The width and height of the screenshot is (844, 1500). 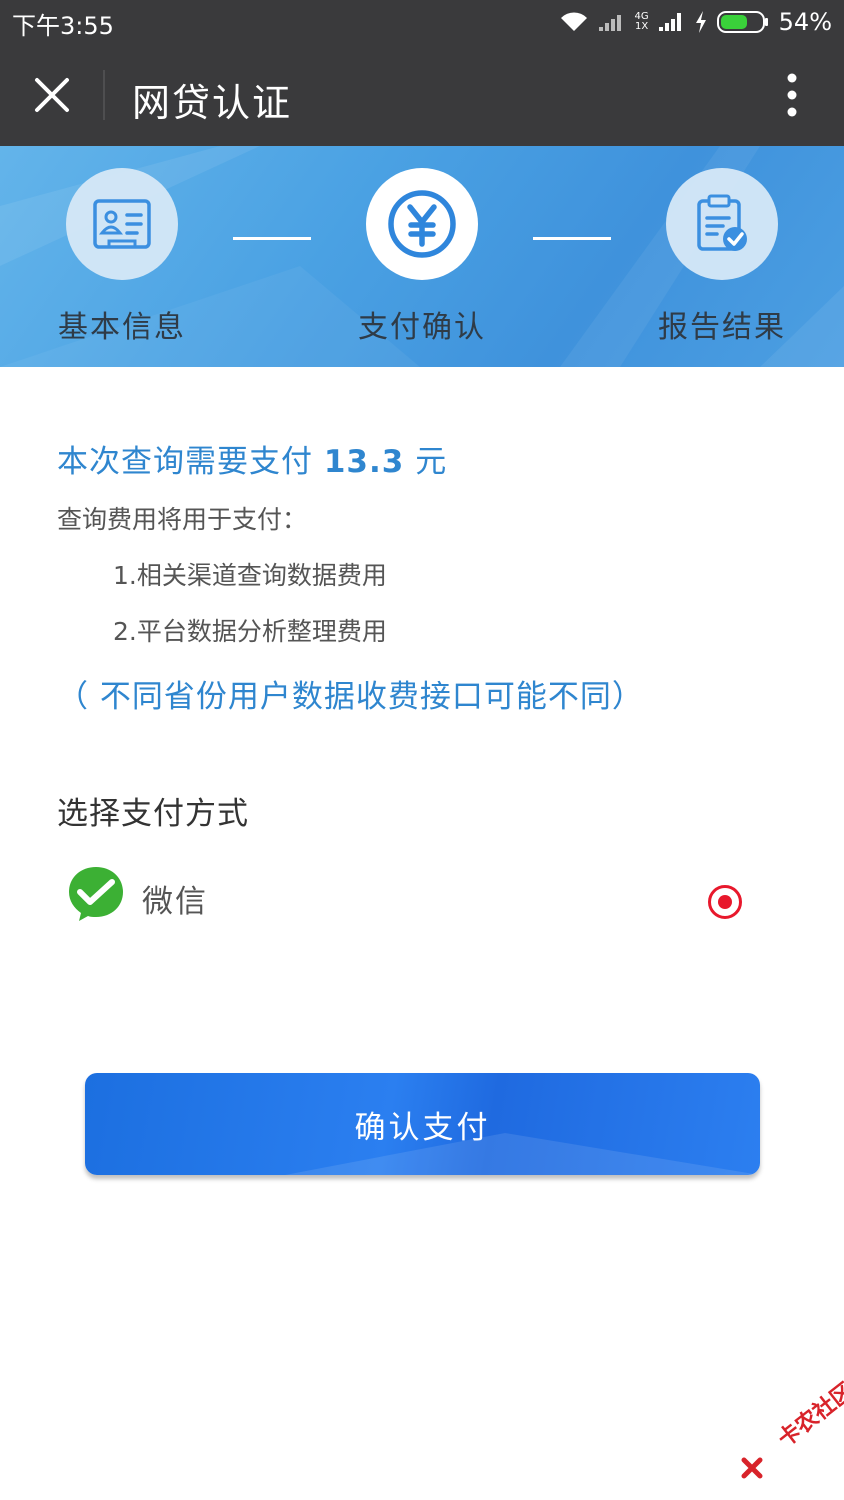 What do you see at coordinates (250, 575) in the screenshot?
I see `fee-item: 1.相关渠道查询数据费用` at bounding box center [250, 575].